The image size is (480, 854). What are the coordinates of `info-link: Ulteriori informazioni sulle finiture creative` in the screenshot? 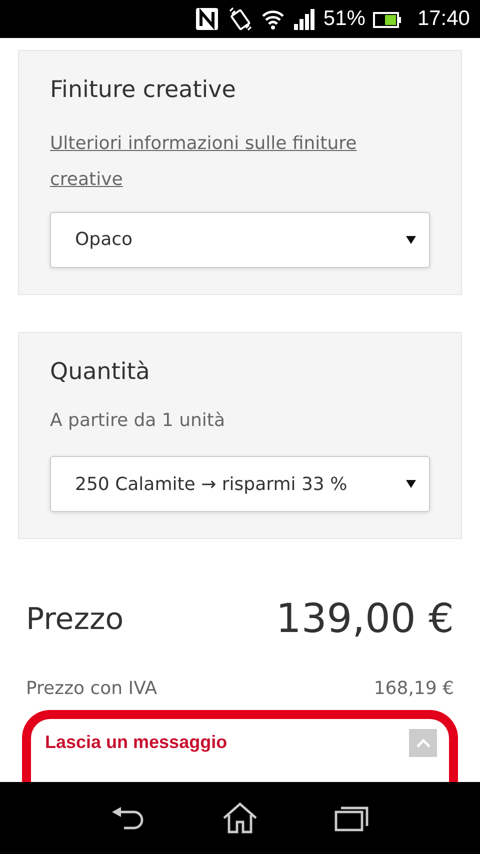 It's located at (240, 162).